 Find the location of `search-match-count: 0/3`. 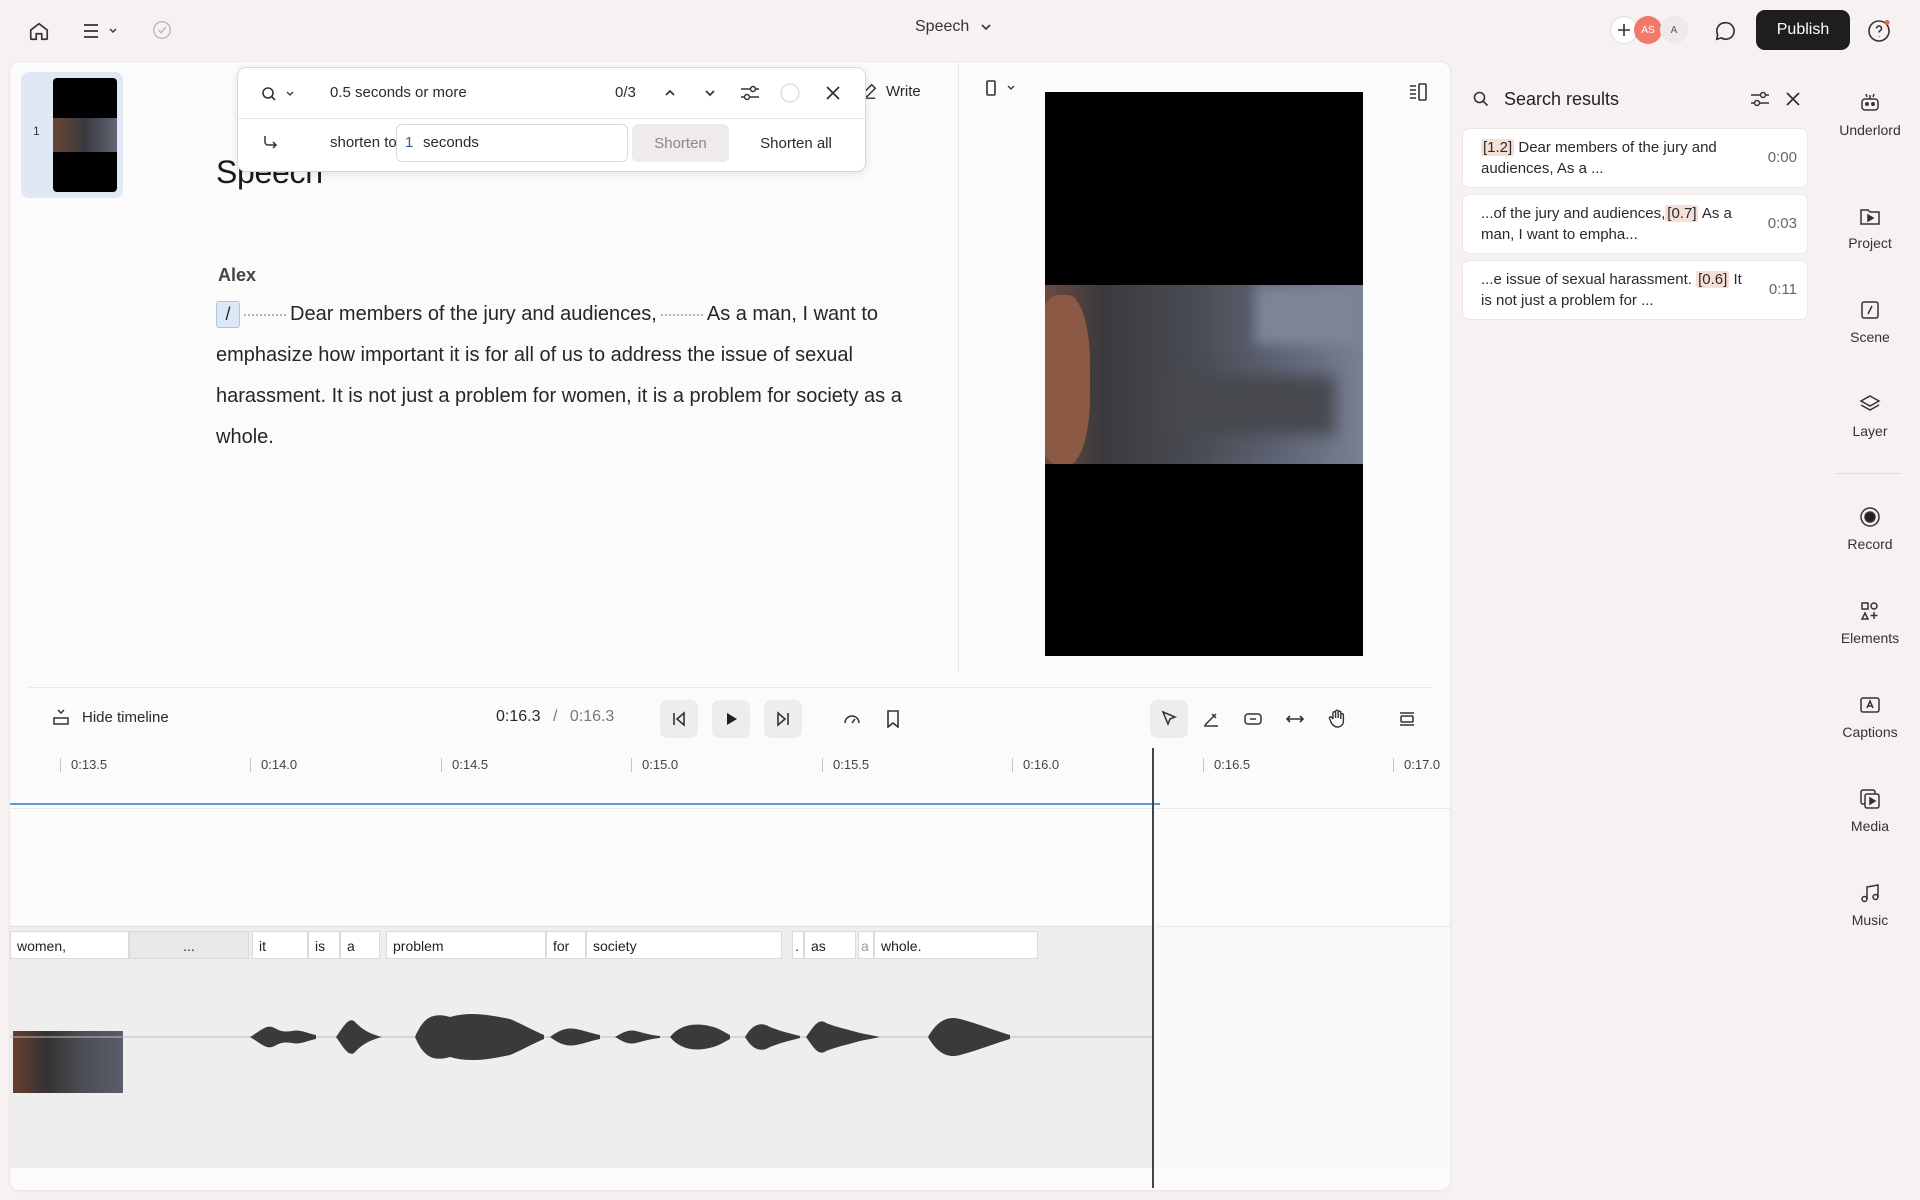

search-match-count: 0/3 is located at coordinates (625, 92).